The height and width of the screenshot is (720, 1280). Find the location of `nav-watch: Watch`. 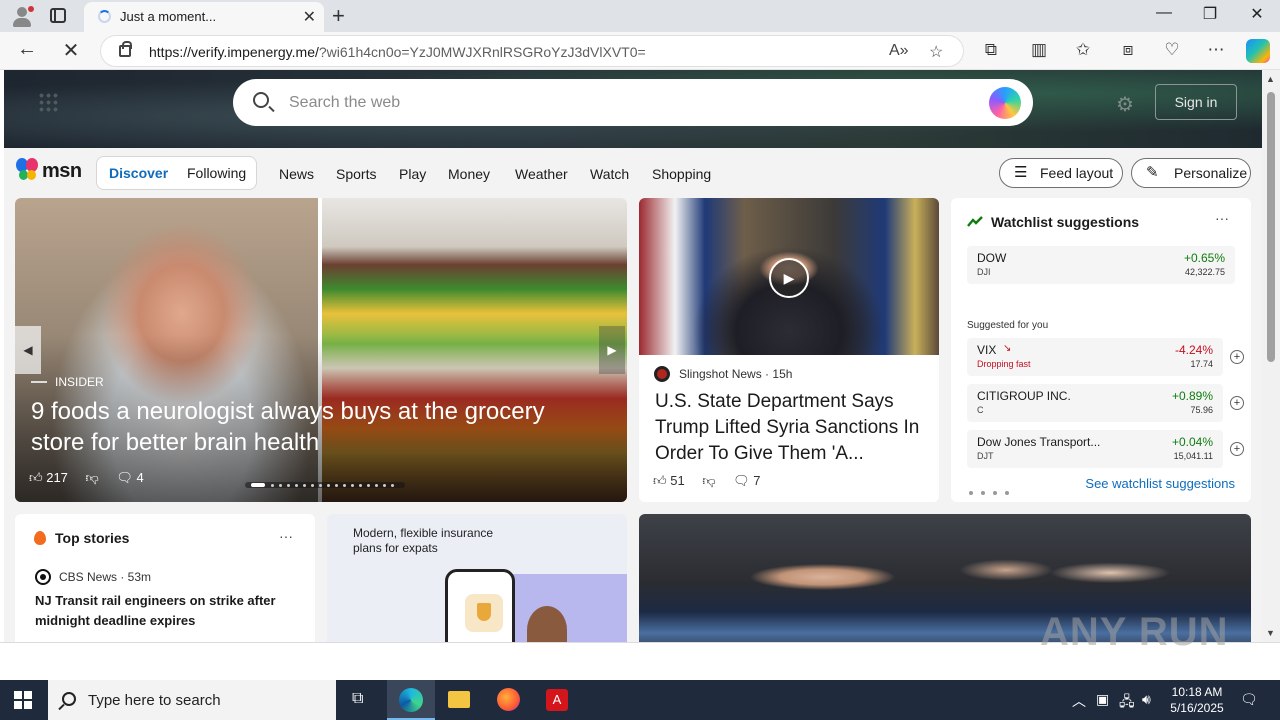

nav-watch: Watch is located at coordinates (609, 174).